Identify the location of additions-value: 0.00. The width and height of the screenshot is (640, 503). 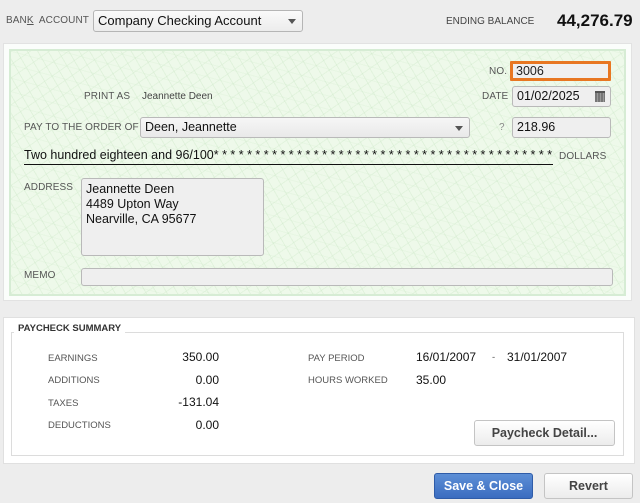
(207, 380).